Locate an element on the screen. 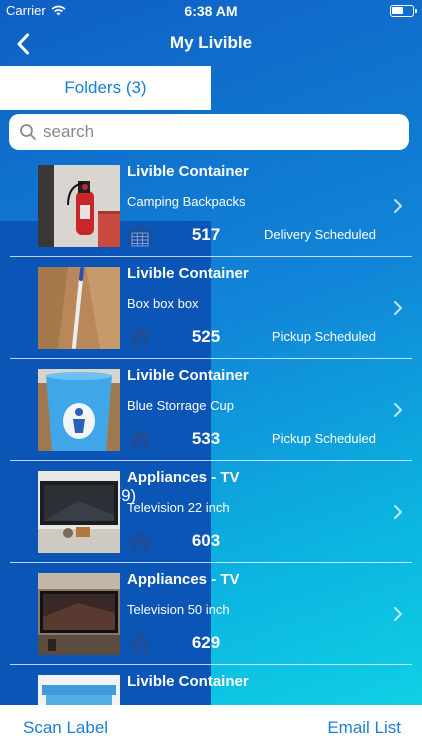  fire-extinguisher-image is located at coordinates (79, 206).